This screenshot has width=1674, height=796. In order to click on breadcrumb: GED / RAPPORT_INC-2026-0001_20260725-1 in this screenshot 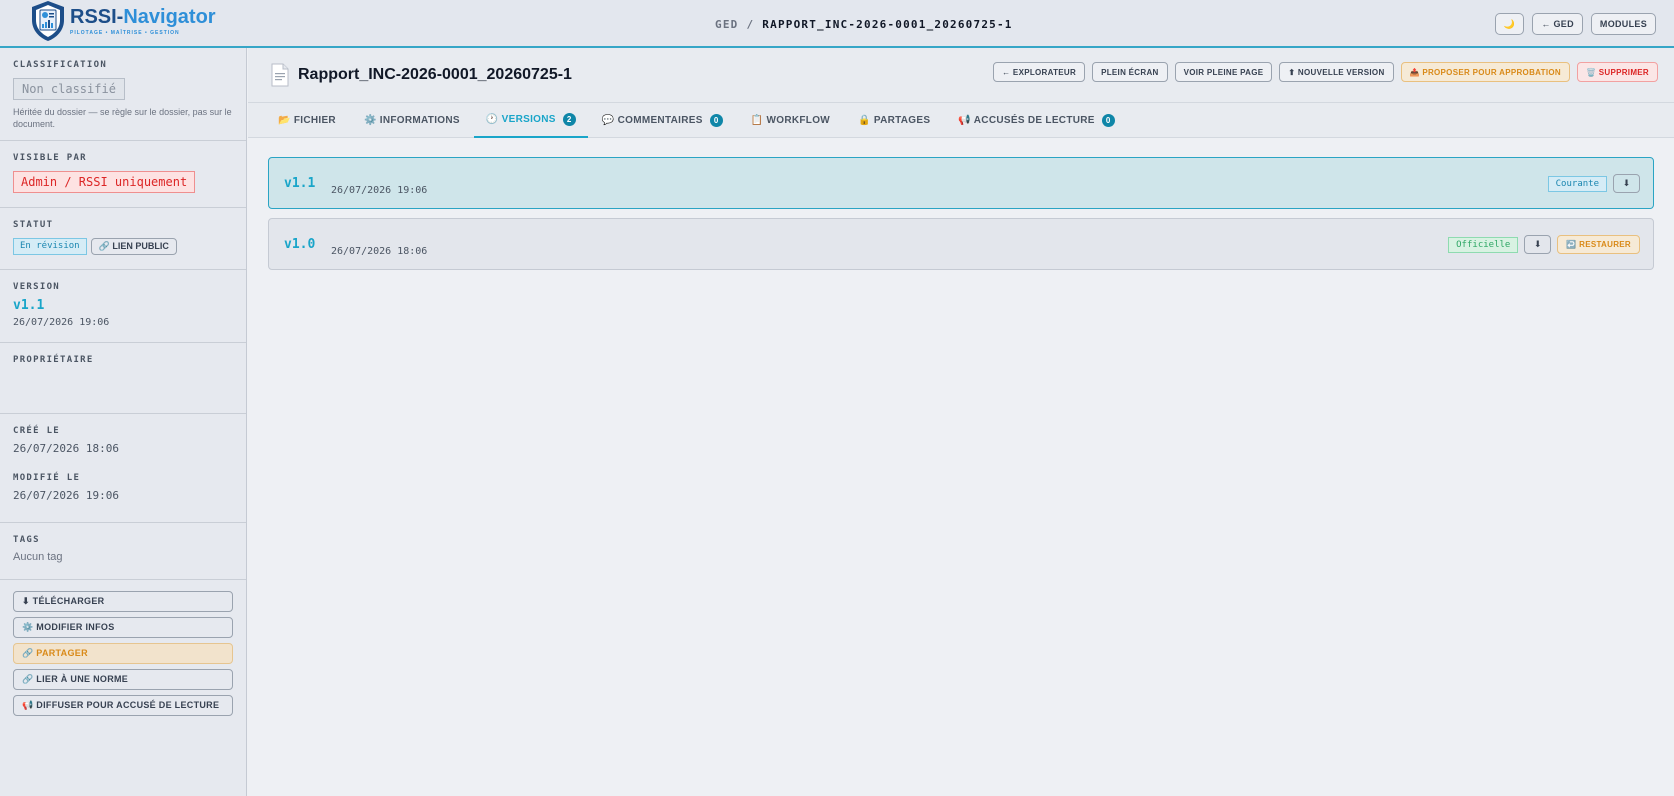, I will do `click(864, 24)`.